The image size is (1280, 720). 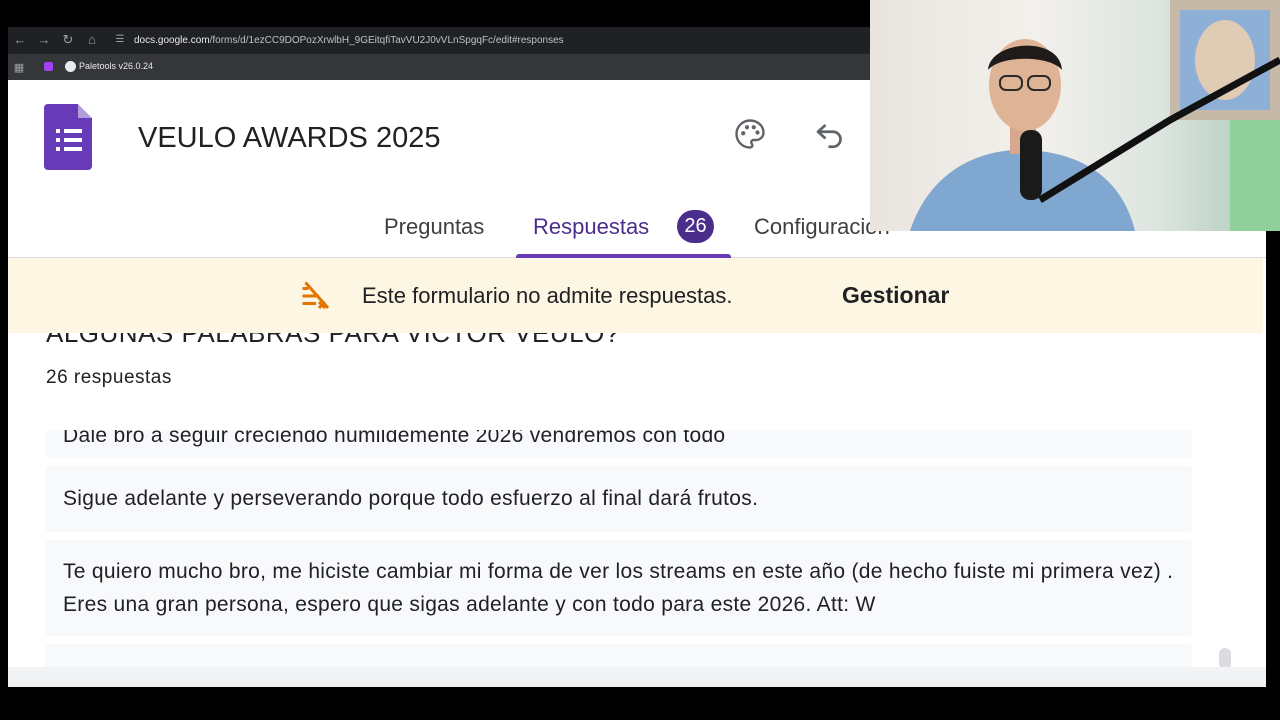 What do you see at coordinates (830, 134) in the screenshot?
I see `undo-icon` at bounding box center [830, 134].